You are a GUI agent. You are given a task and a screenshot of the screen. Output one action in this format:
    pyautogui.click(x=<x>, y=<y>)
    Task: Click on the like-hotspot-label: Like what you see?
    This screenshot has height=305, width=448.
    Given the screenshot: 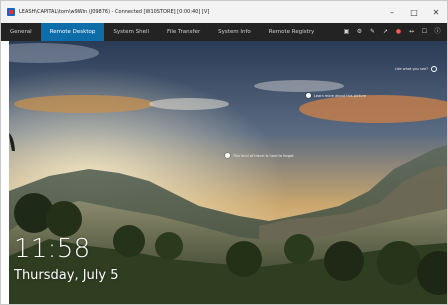 What is the action you would take?
    pyautogui.click(x=411, y=69)
    